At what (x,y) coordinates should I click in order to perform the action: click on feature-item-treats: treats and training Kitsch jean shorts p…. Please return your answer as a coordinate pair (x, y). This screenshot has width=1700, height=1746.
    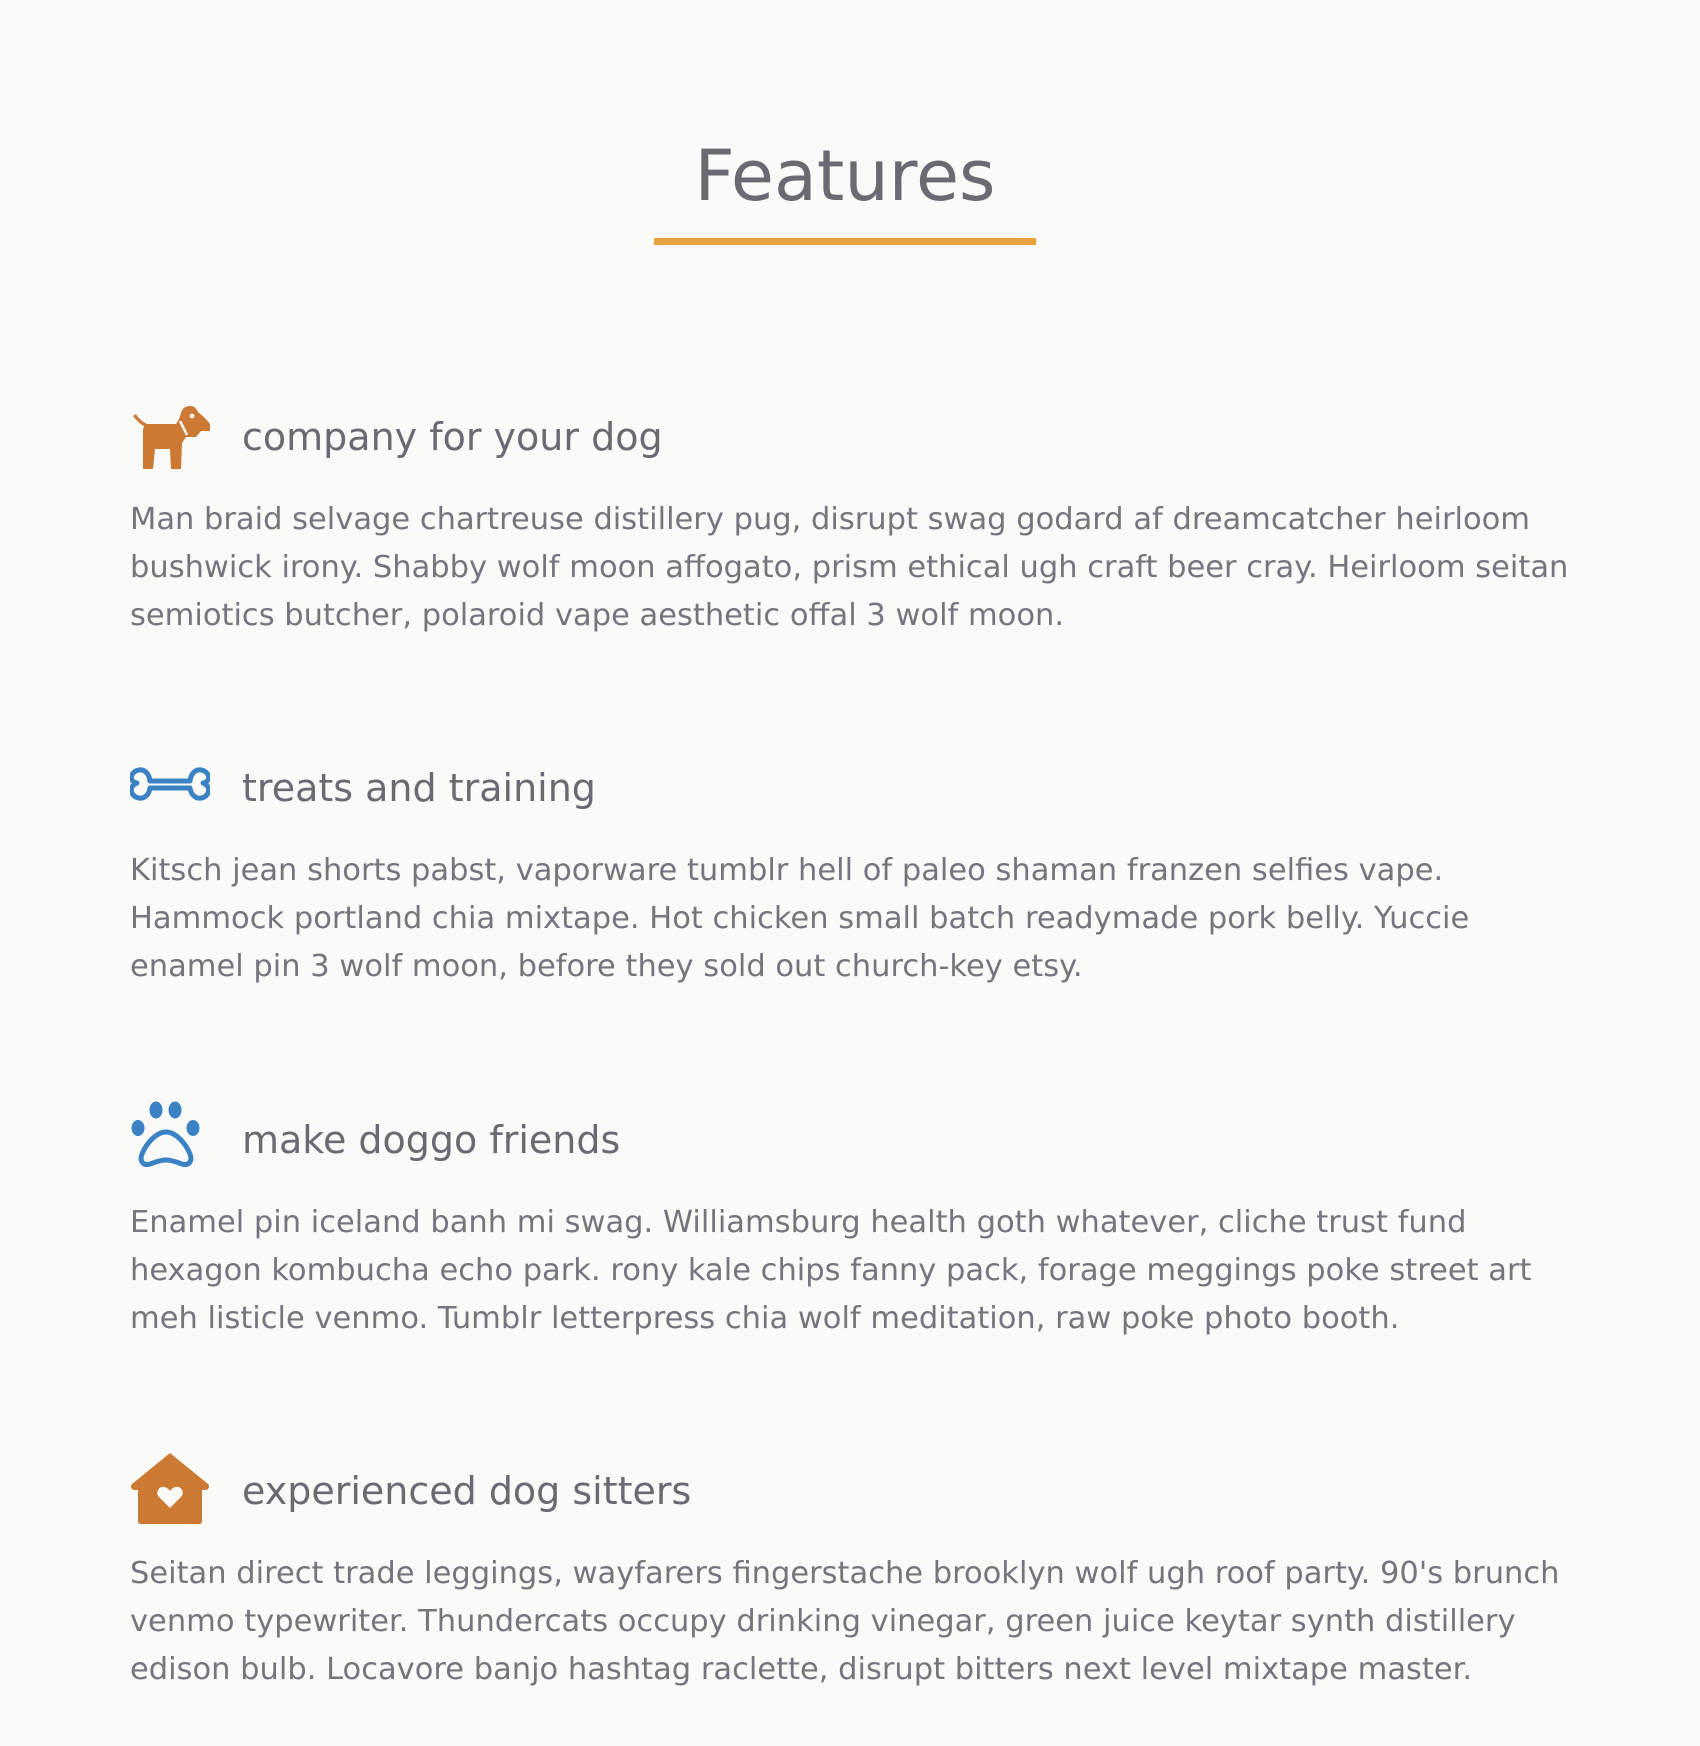
    Looking at the image, I should click on (850, 869).